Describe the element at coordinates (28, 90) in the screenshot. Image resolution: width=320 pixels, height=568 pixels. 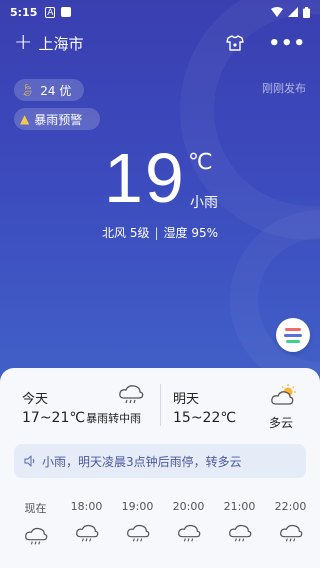
I see `leaf-icon: 🍃︎` at that location.